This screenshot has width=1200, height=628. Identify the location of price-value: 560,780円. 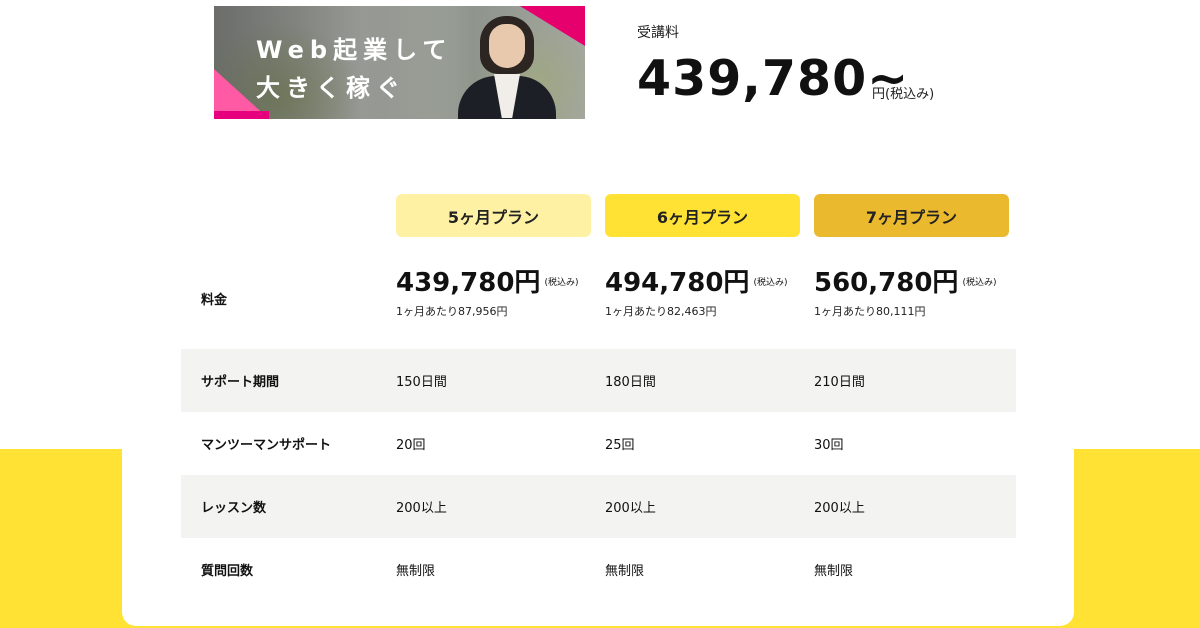
(886, 283).